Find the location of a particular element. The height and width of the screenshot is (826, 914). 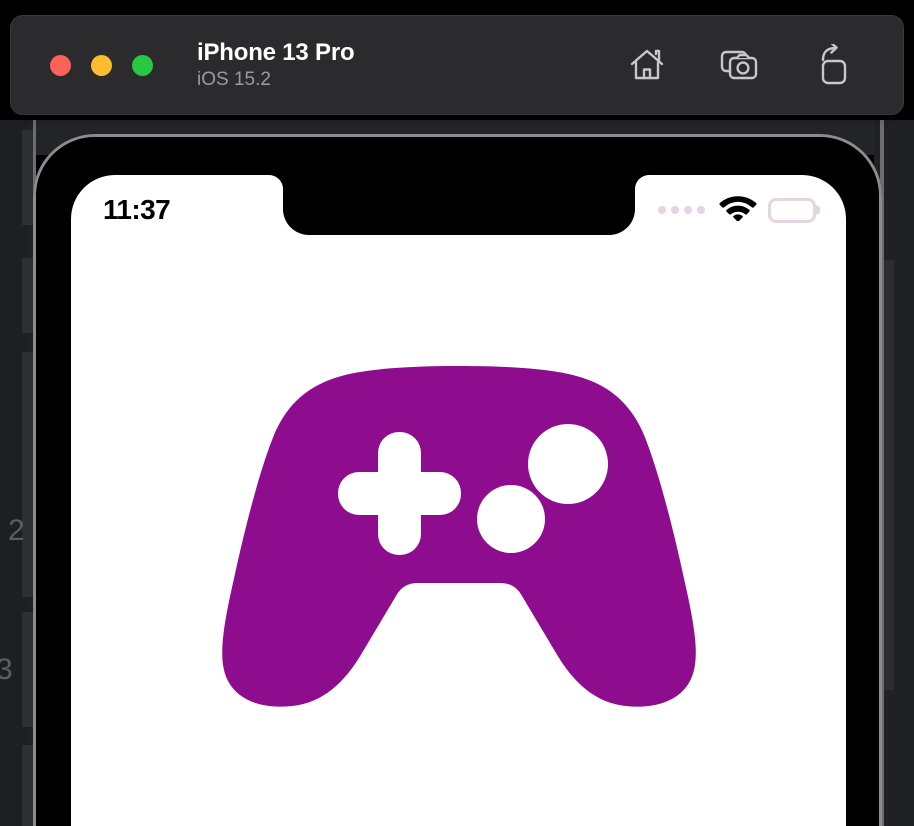

screenshot-icon is located at coordinates (739, 65).